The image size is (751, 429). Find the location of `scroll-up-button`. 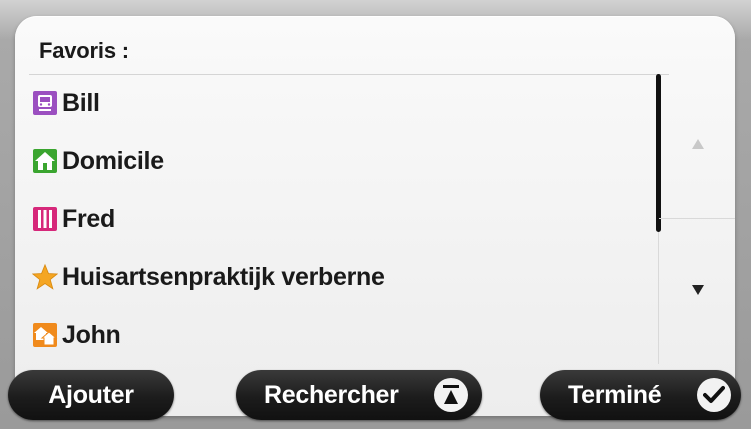

scroll-up-button is located at coordinates (697, 146).